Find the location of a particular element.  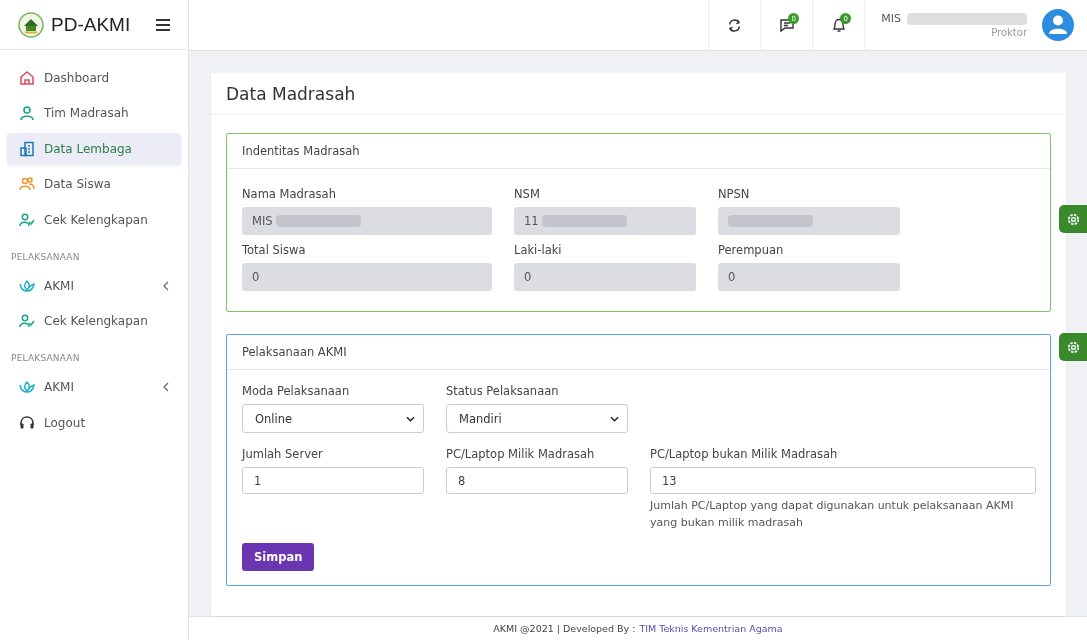

page-title: Data Madrasah is located at coordinates (291, 93).